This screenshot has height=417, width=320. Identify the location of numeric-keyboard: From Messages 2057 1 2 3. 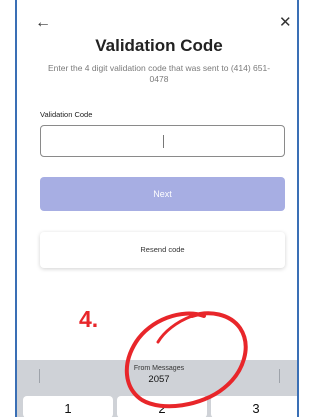
(157, 388).